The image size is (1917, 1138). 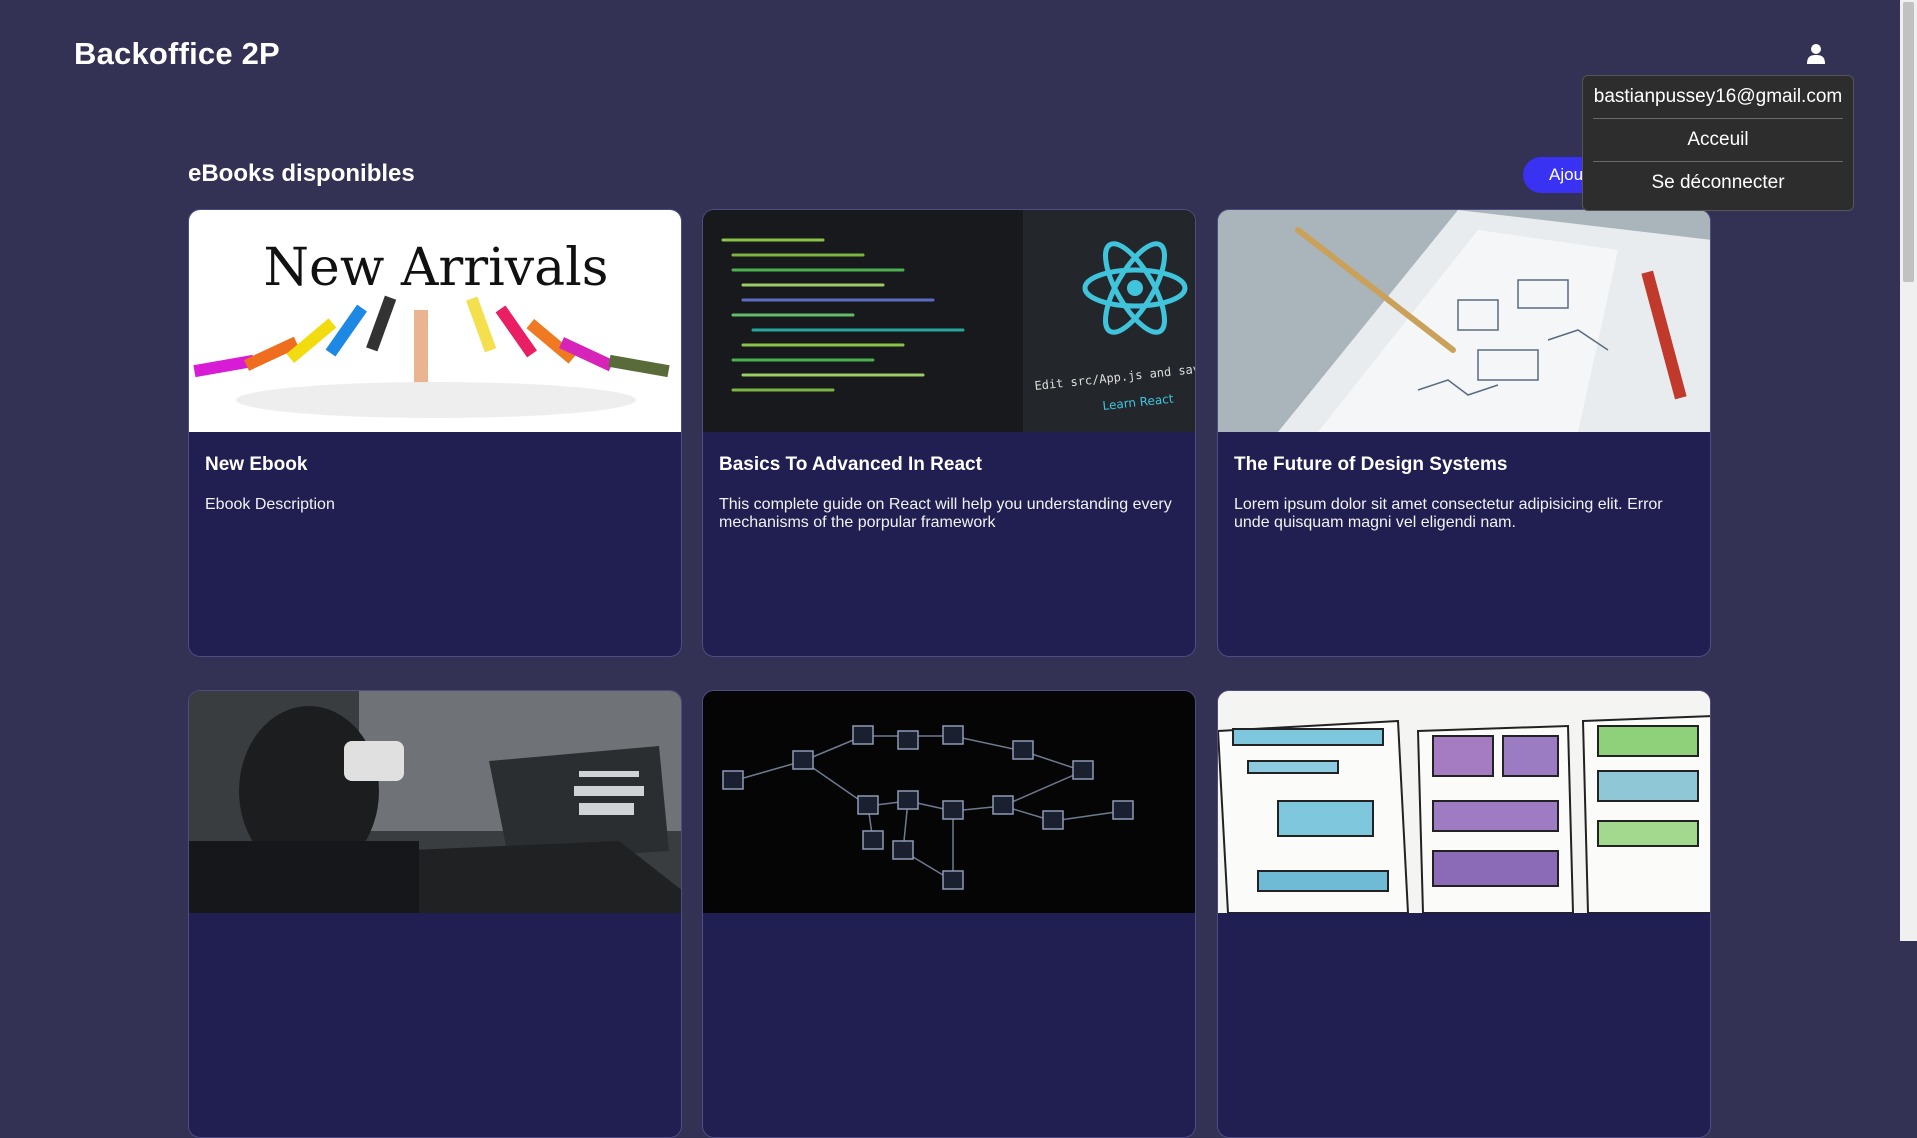 I want to click on scrollbar-thumb, so click(x=1908, y=142).